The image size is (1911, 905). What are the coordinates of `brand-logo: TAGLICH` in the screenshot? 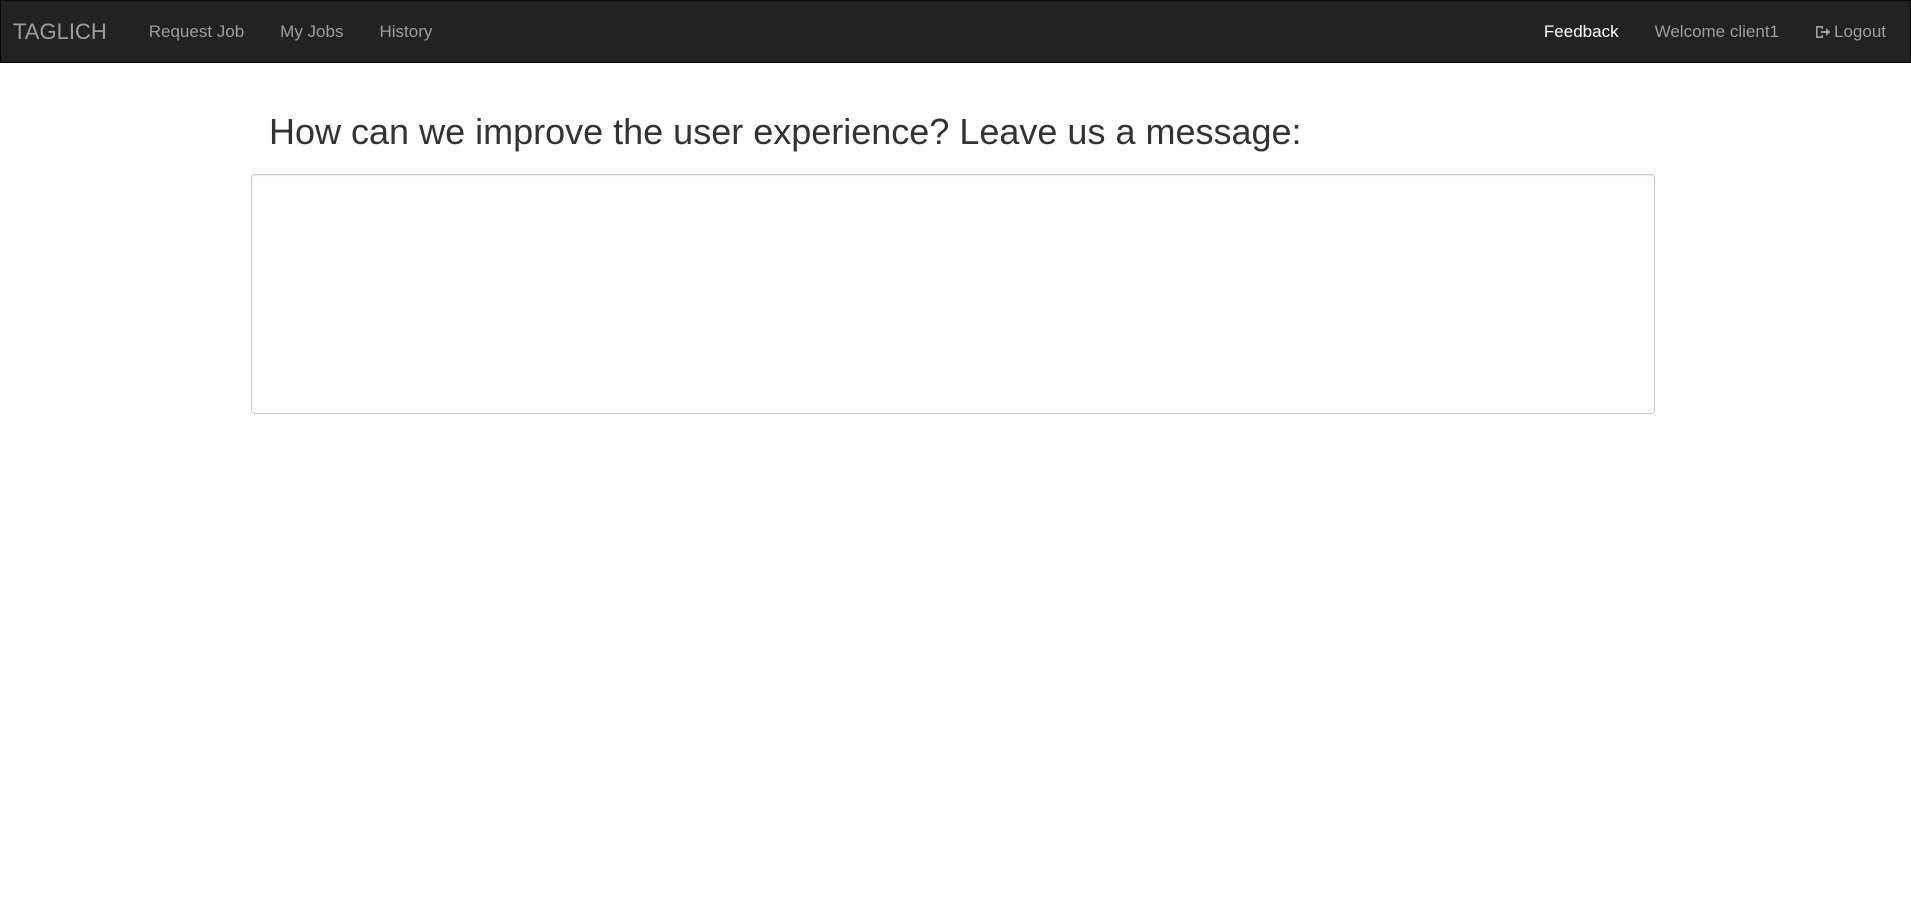 It's located at (60, 32).